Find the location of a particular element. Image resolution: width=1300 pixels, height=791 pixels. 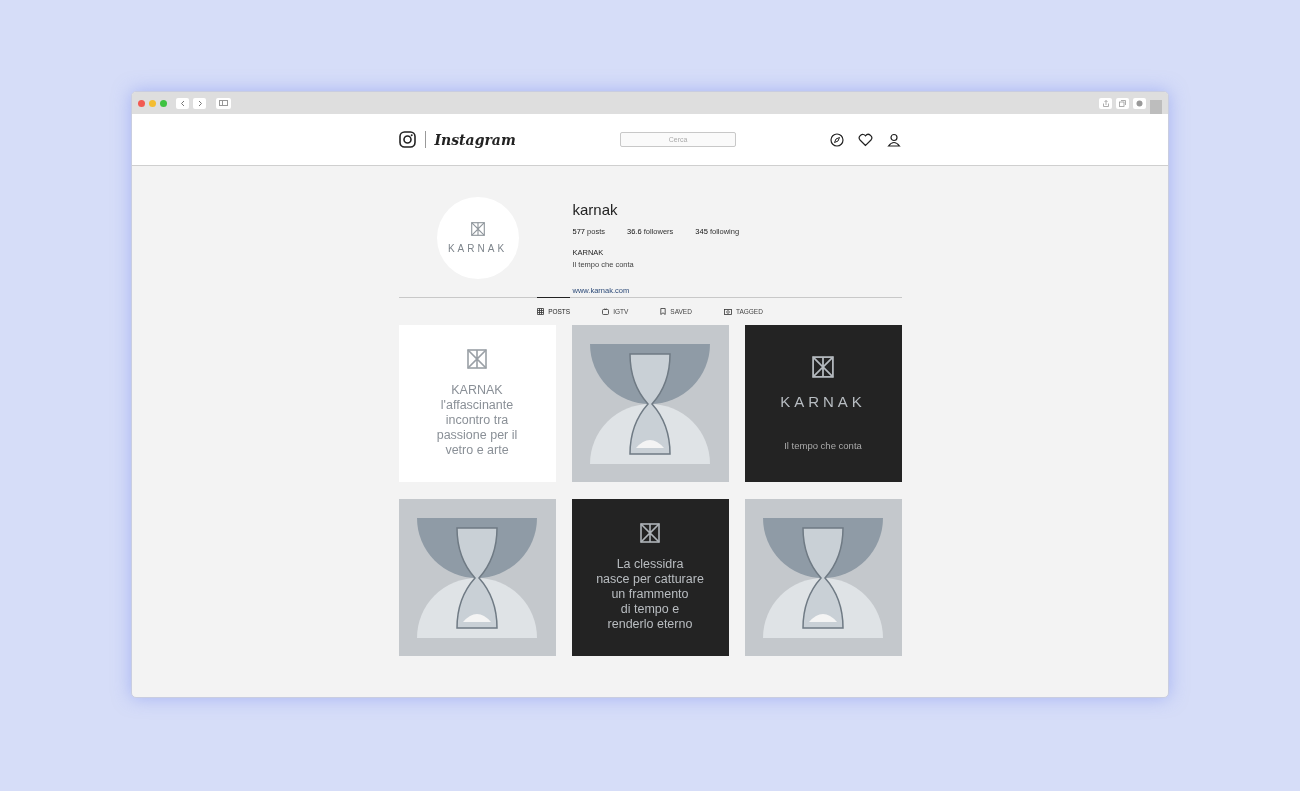

post-wordmark: KARNAK is located at coordinates (823, 401).